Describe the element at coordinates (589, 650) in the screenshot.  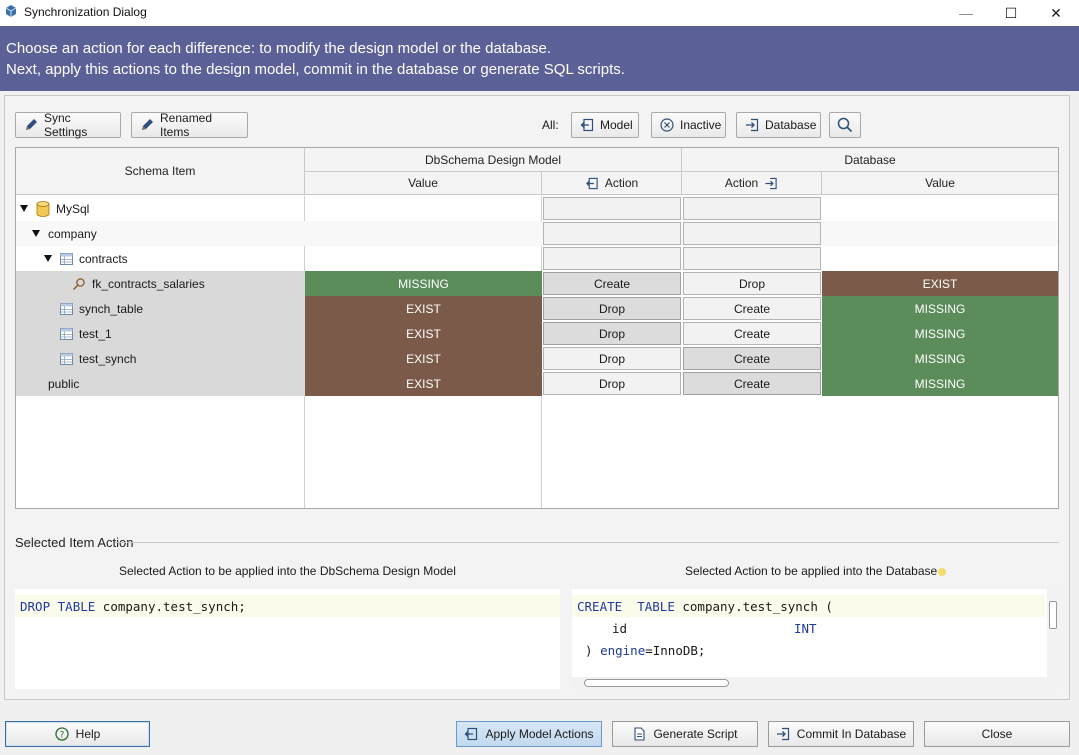
I see `sql-text: )` at that location.